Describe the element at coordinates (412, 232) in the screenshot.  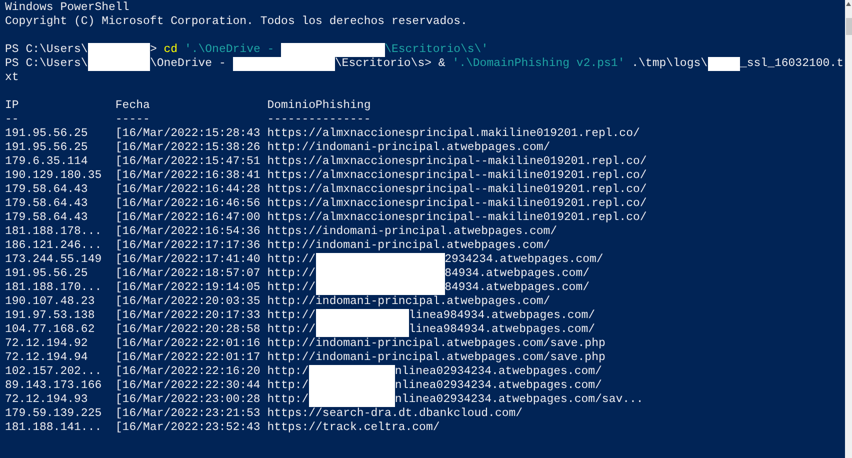
I see `url-text: https://indomani-principal.atwebpages.com/` at that location.